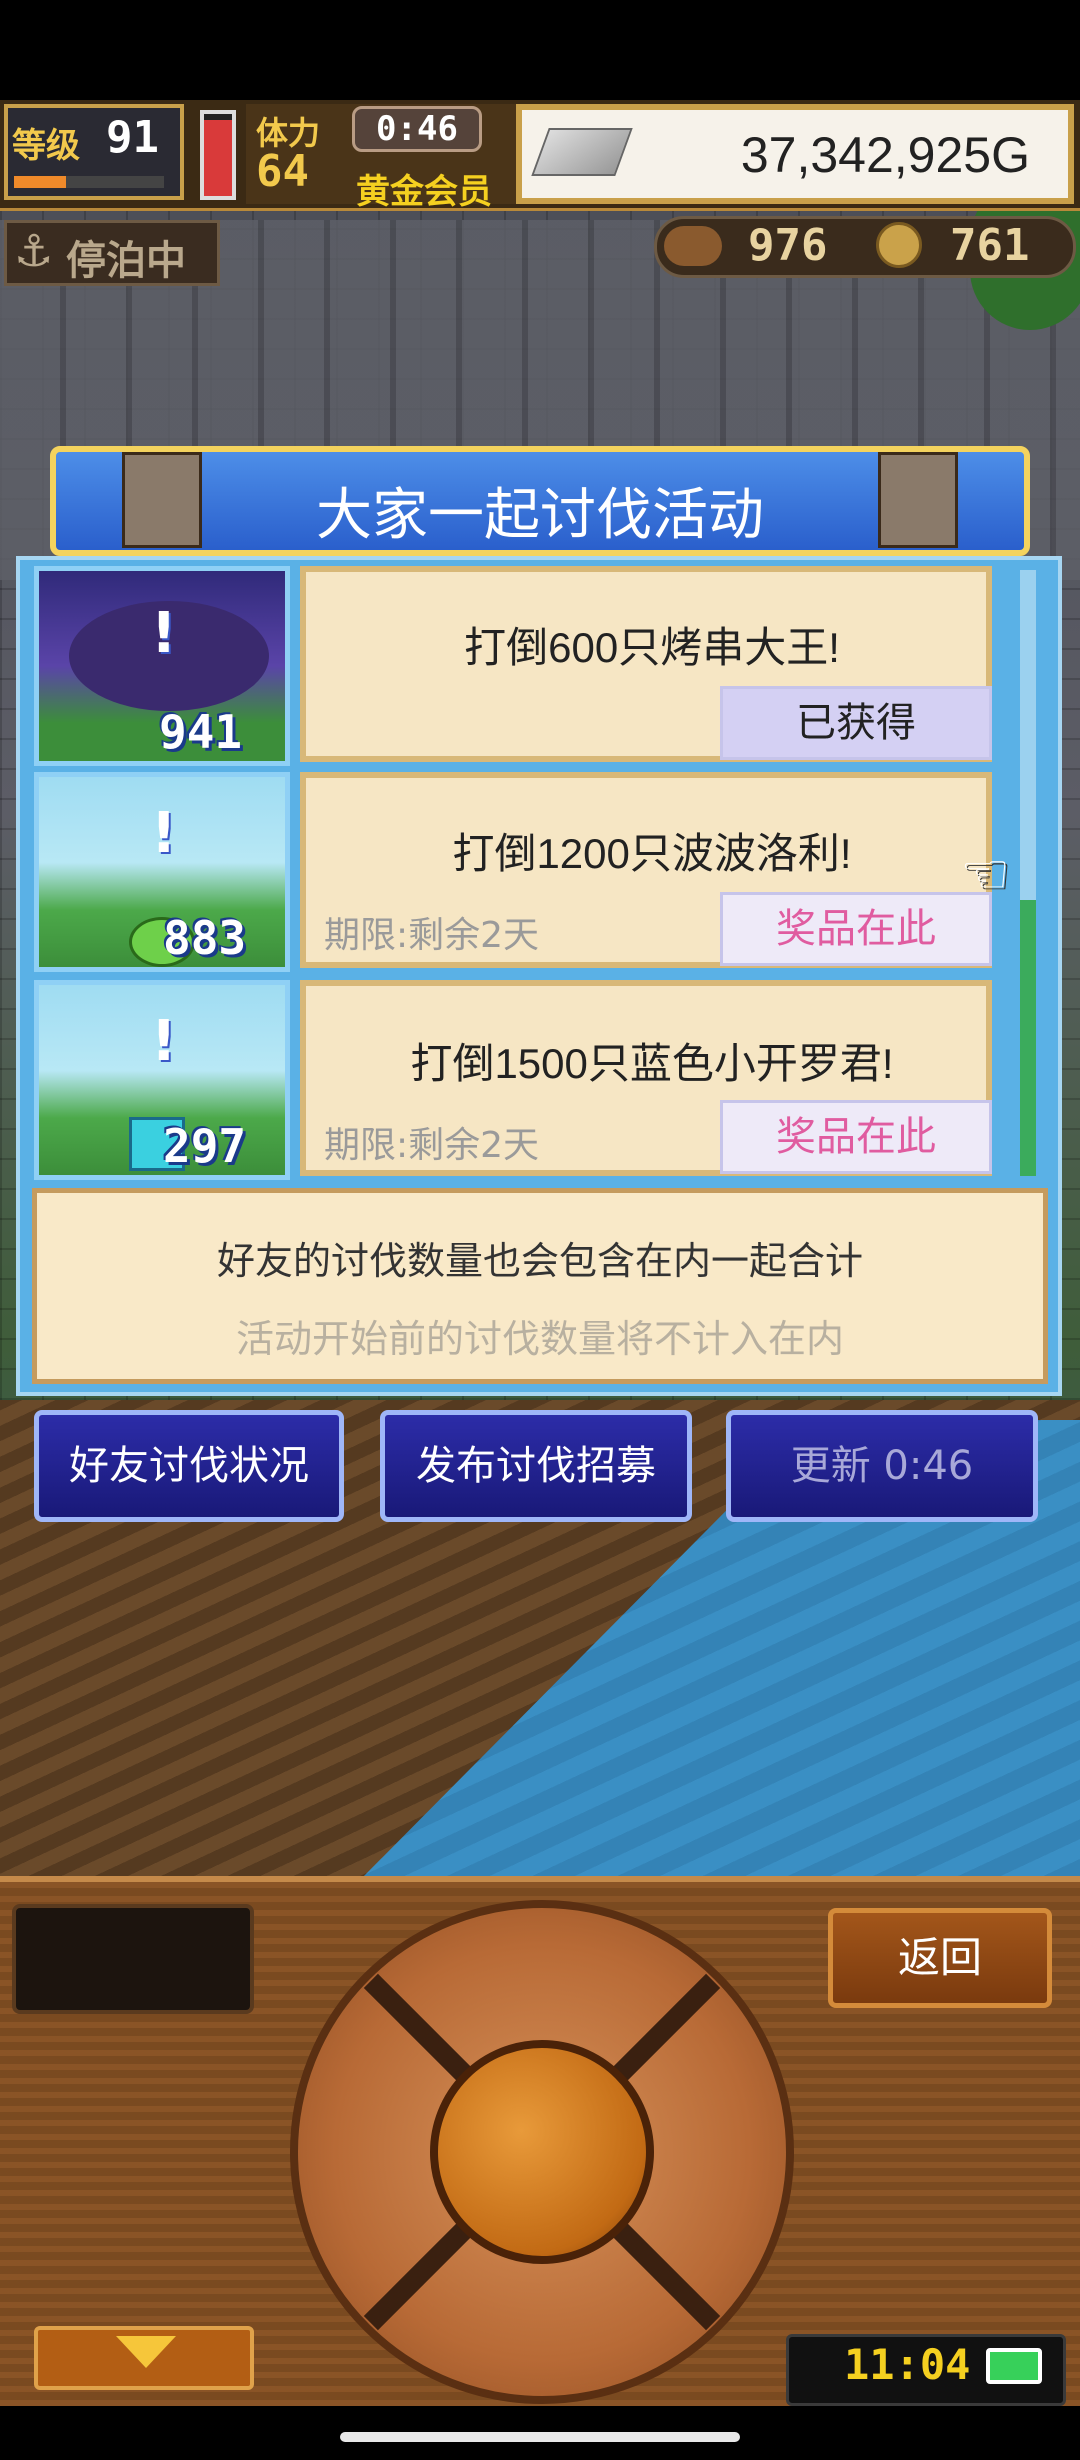 Image resolution: width=1080 pixels, height=2460 pixels. What do you see at coordinates (205, 1146) in the screenshot?
I see `kill-count: 297` at bounding box center [205, 1146].